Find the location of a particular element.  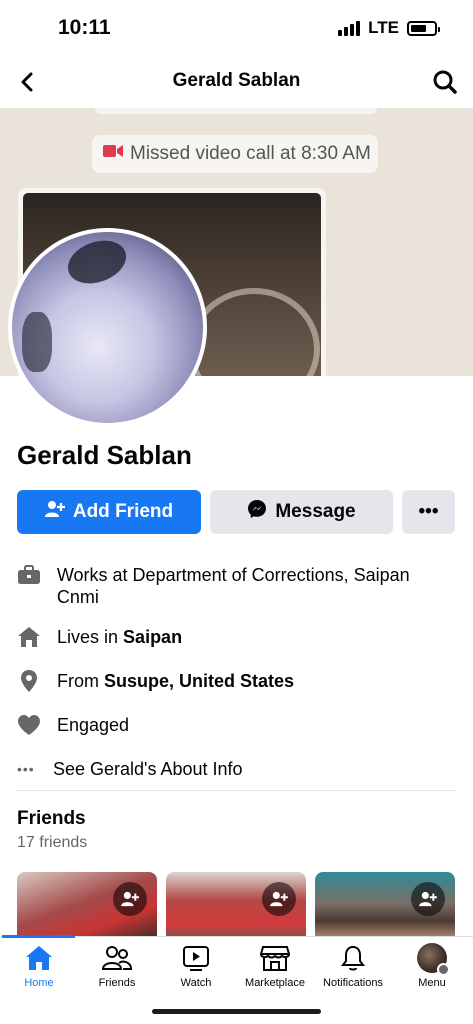

tab-notifications: Notifications is located at coordinates (353, 966).